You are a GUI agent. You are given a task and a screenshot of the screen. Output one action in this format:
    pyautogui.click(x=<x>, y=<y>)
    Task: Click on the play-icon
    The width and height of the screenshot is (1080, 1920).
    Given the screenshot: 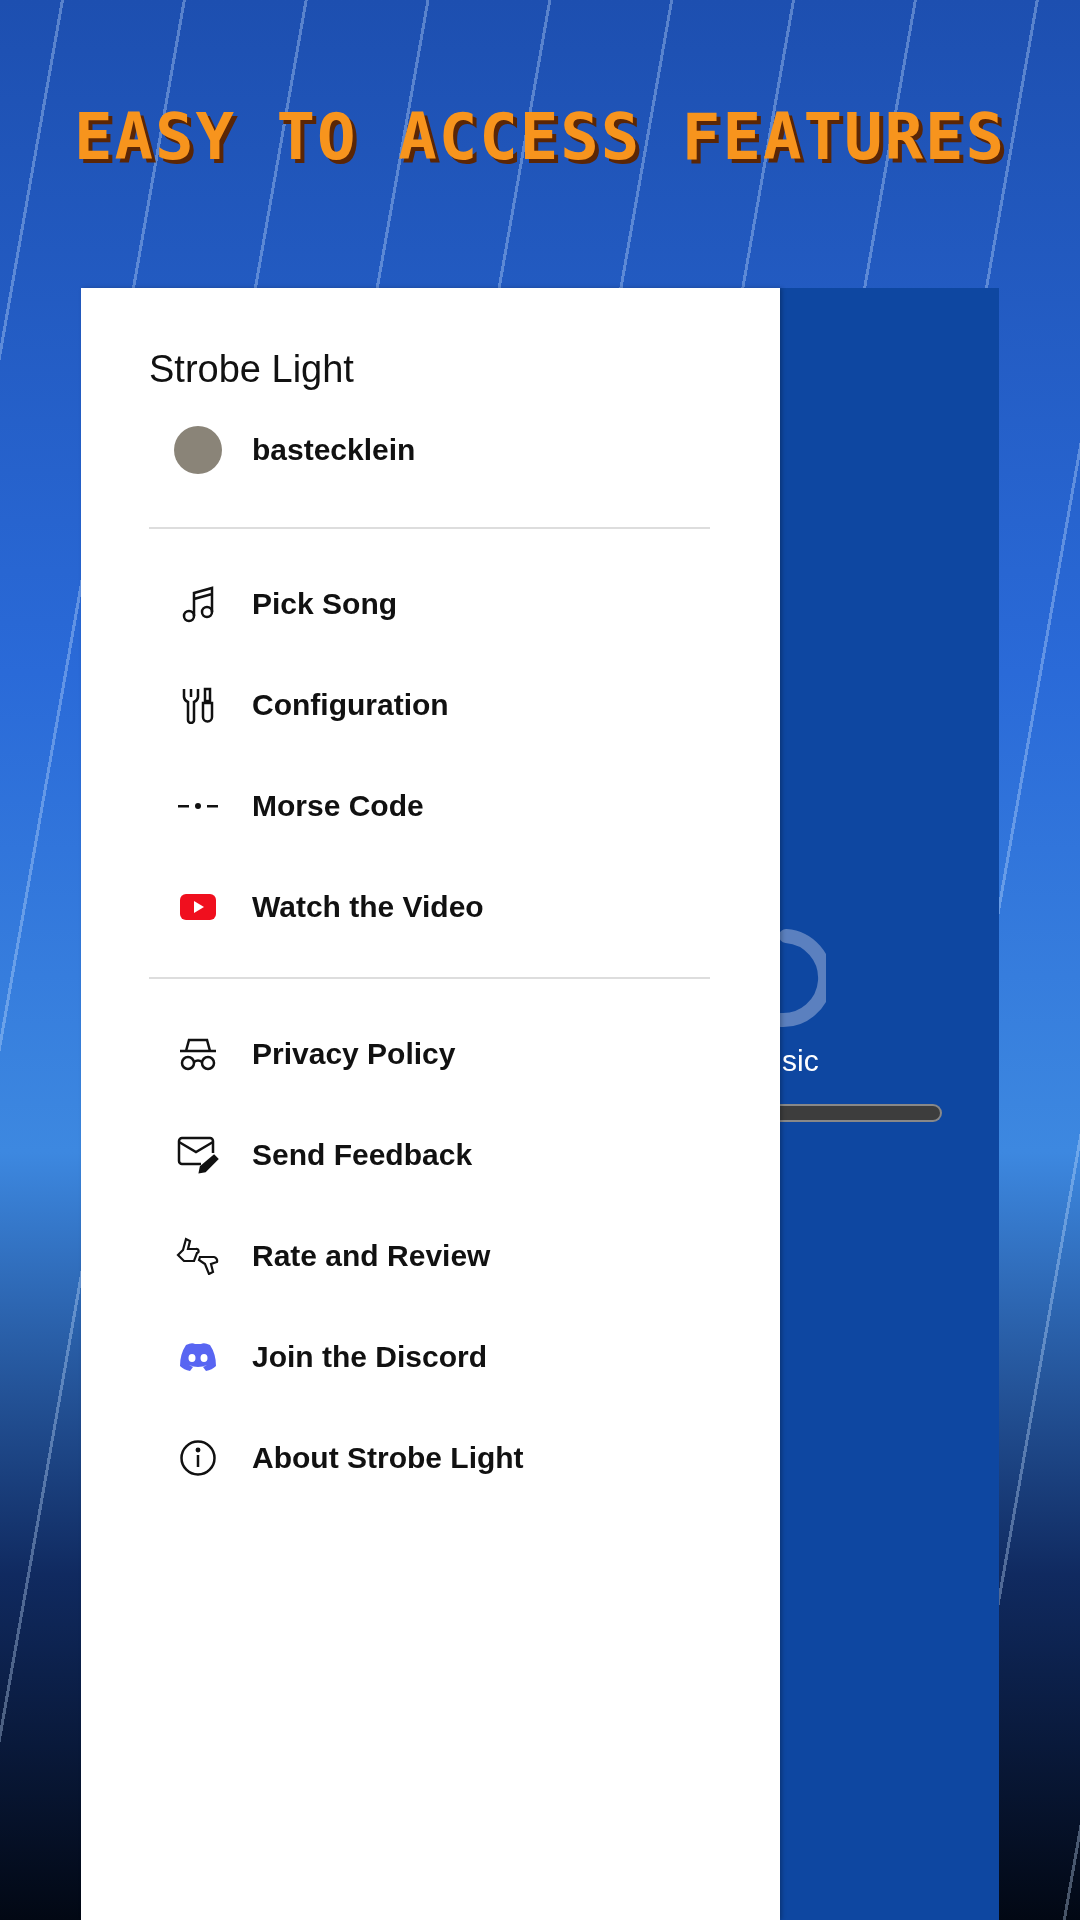 What is the action you would take?
    pyautogui.click(x=198, y=906)
    